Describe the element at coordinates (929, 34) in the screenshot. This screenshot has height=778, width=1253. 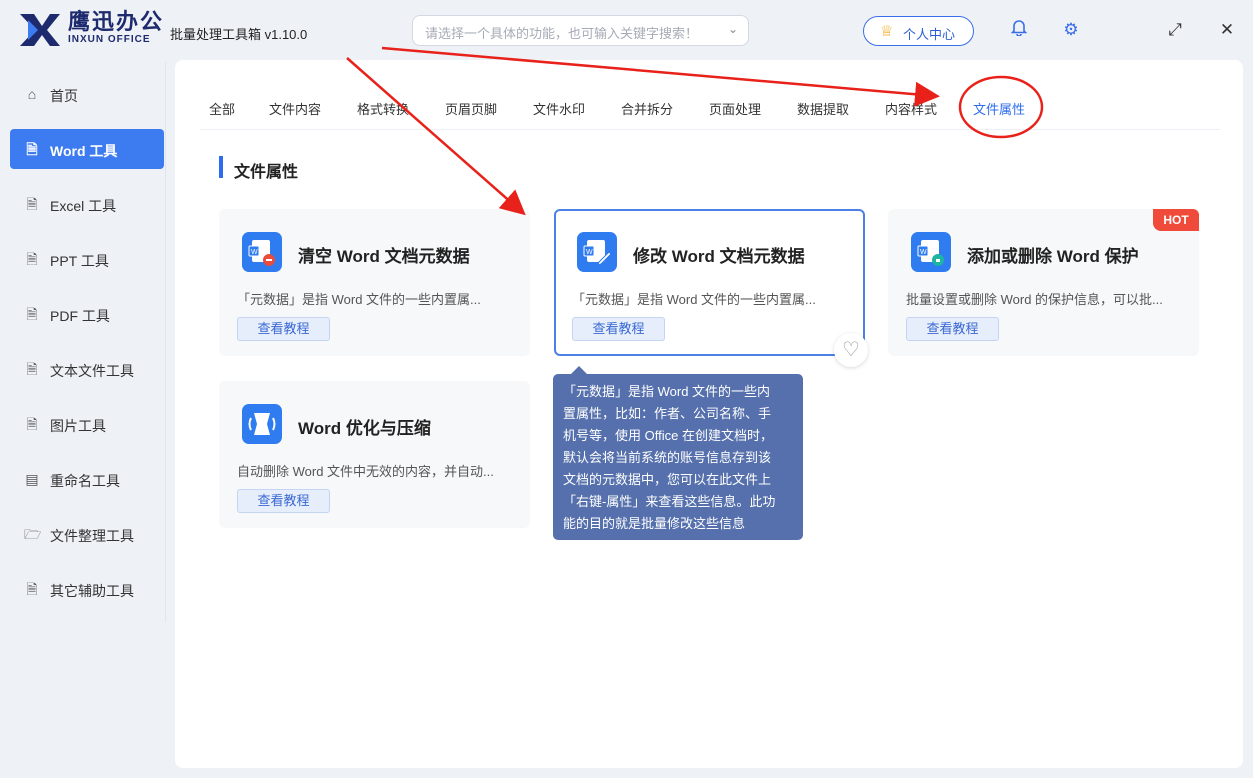
I see `user-center-label: 个人中心` at that location.